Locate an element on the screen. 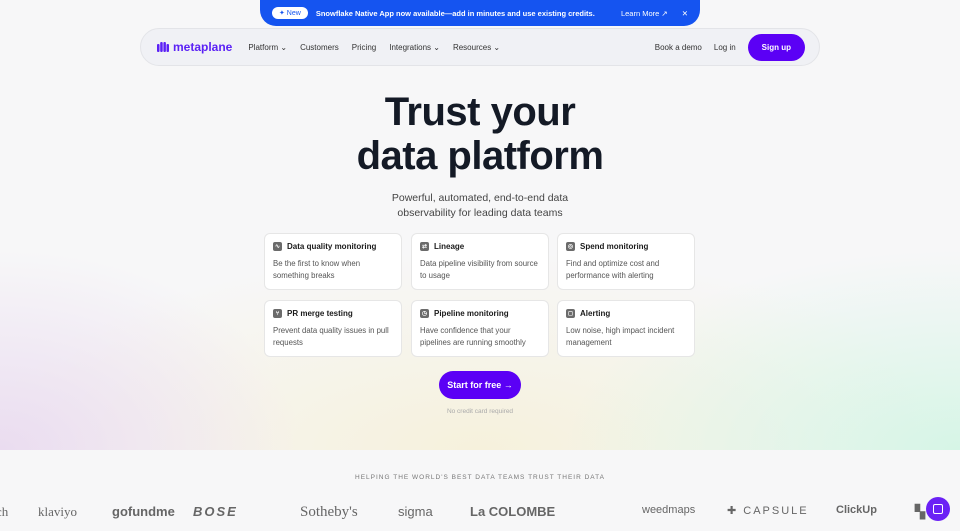  customer-logo: klaviyo is located at coordinates (57, 511).